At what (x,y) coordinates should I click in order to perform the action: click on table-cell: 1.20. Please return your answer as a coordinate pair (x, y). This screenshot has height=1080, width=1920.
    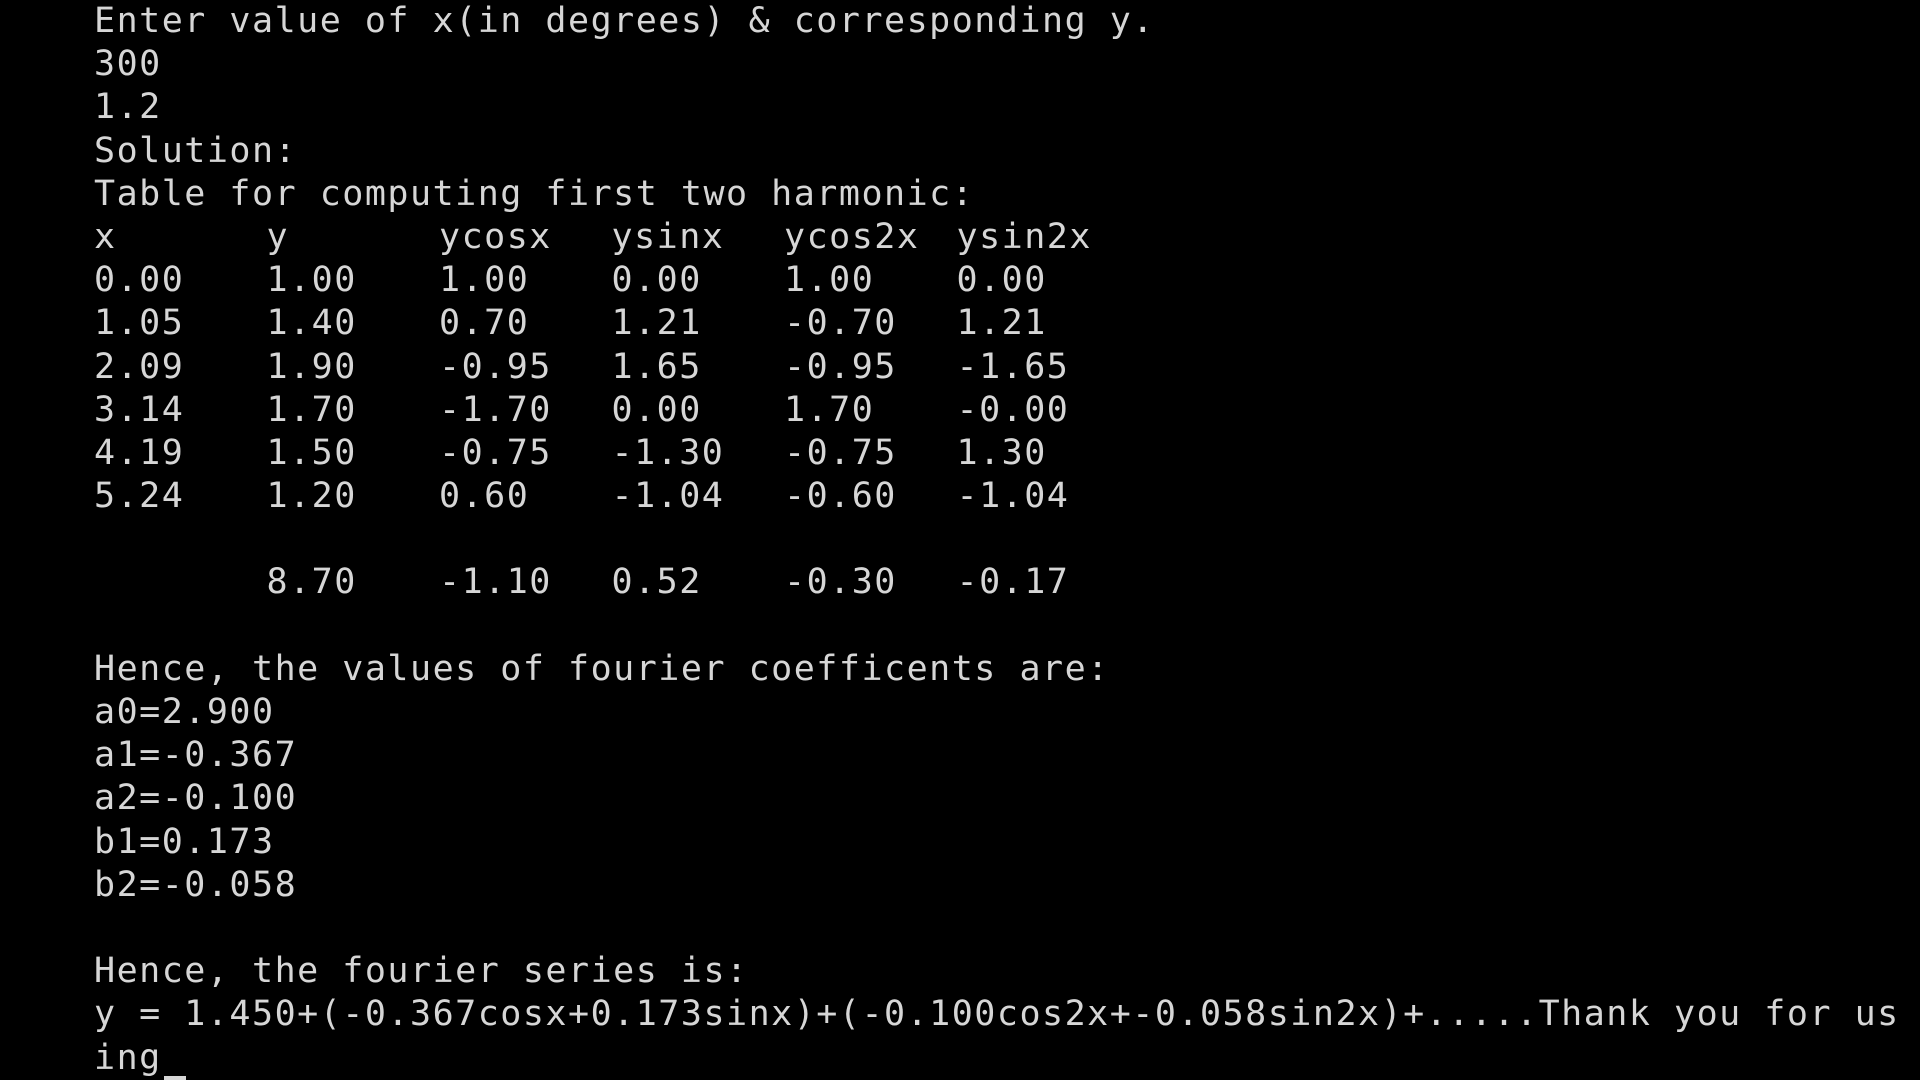
    Looking at the image, I should click on (311, 496).